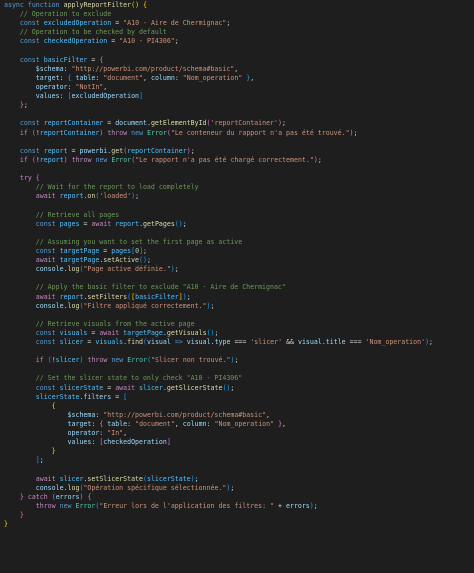 This screenshot has width=474, height=573. I want to click on code-token: [, so click(125, 396).